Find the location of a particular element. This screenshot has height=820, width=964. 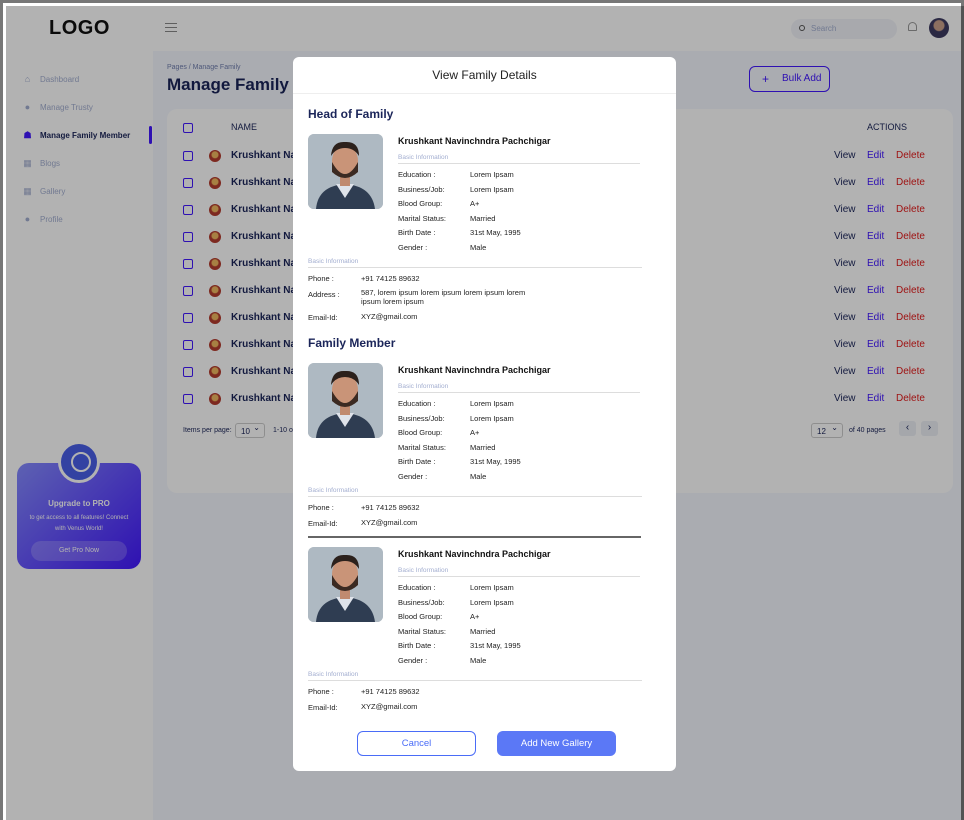

add-new-gallery-button: Add New Gallery is located at coordinates (556, 743).